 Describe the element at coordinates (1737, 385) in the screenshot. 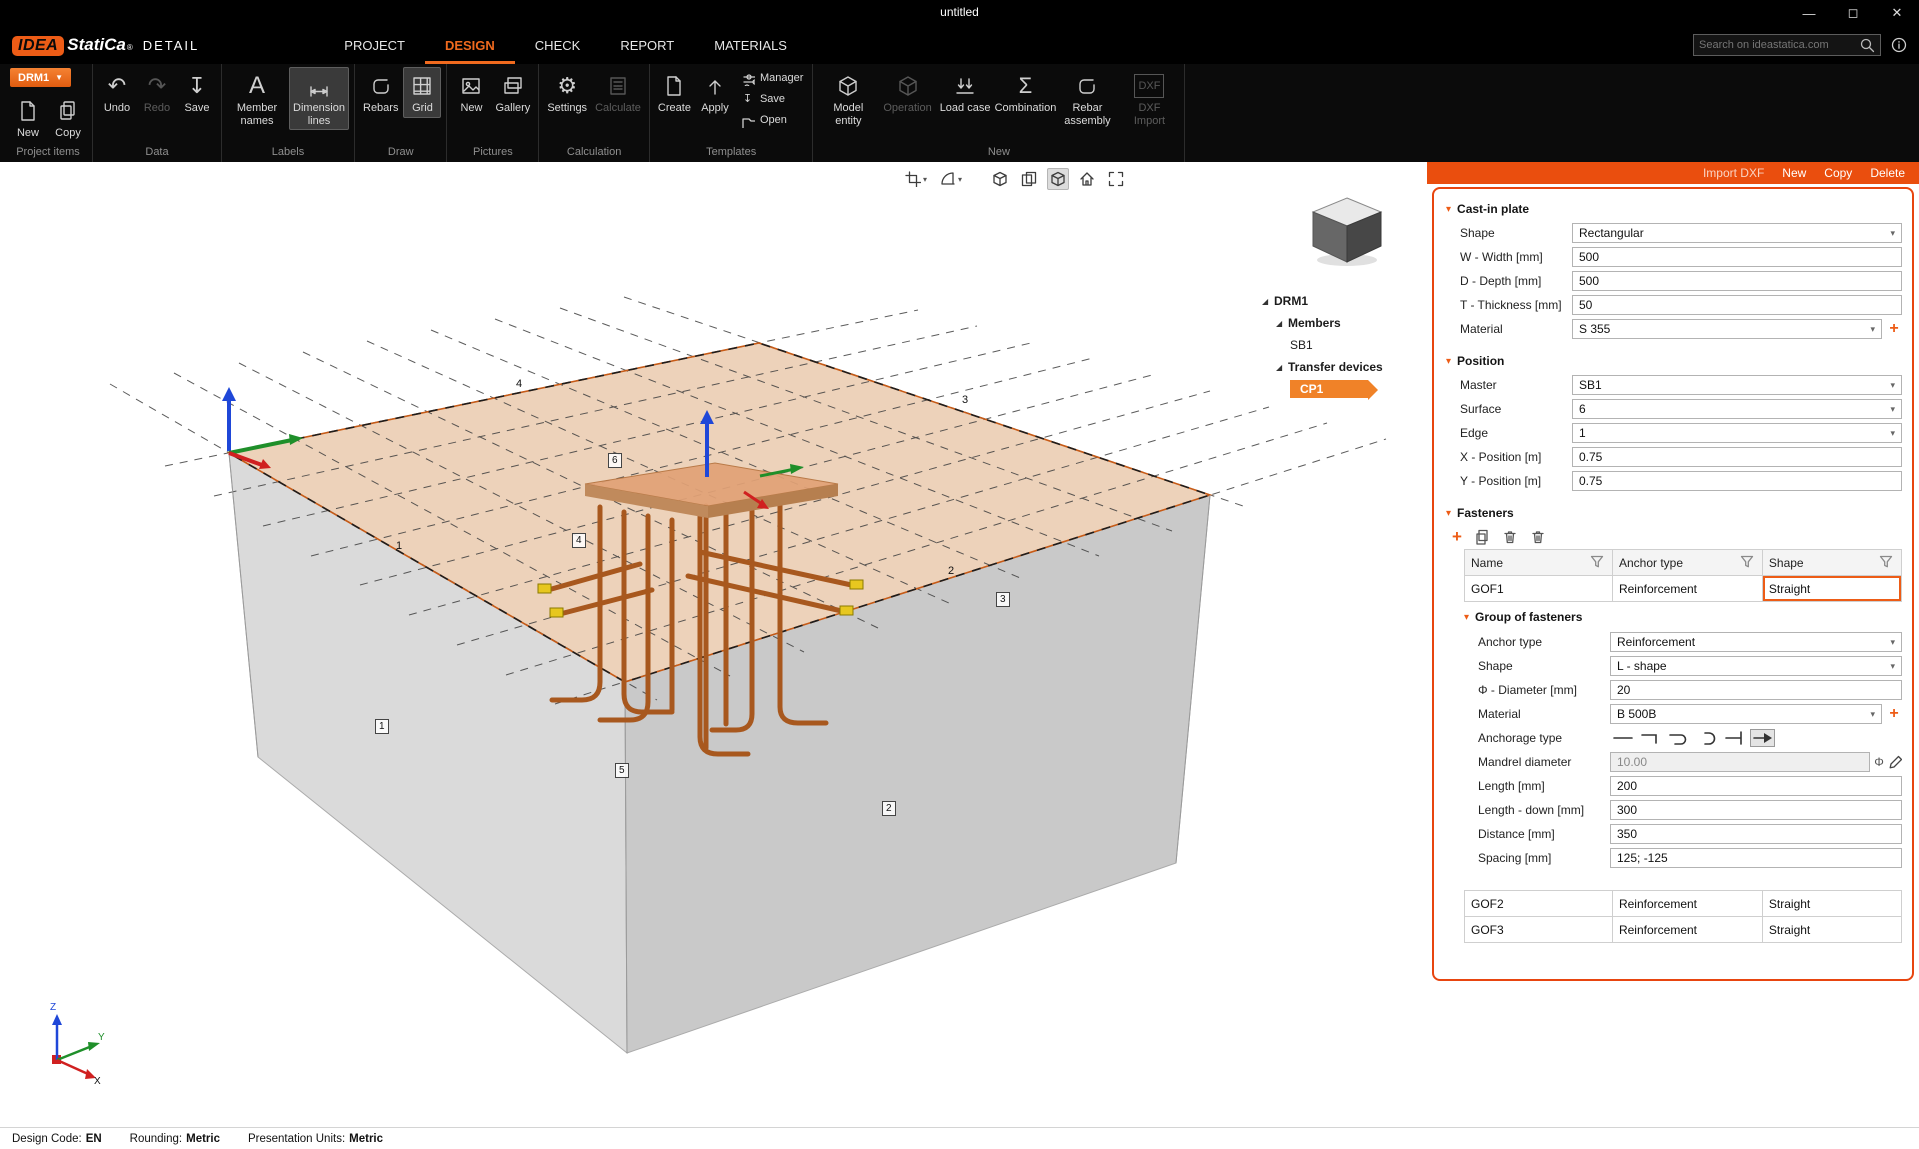

I see `master-select: SB1 ▾` at that location.